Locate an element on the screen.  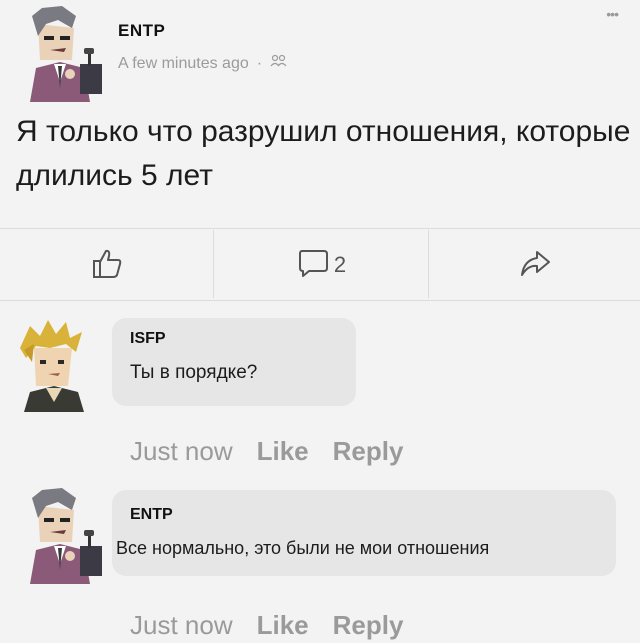
more-options-icon: ••• is located at coordinates (612, 14).